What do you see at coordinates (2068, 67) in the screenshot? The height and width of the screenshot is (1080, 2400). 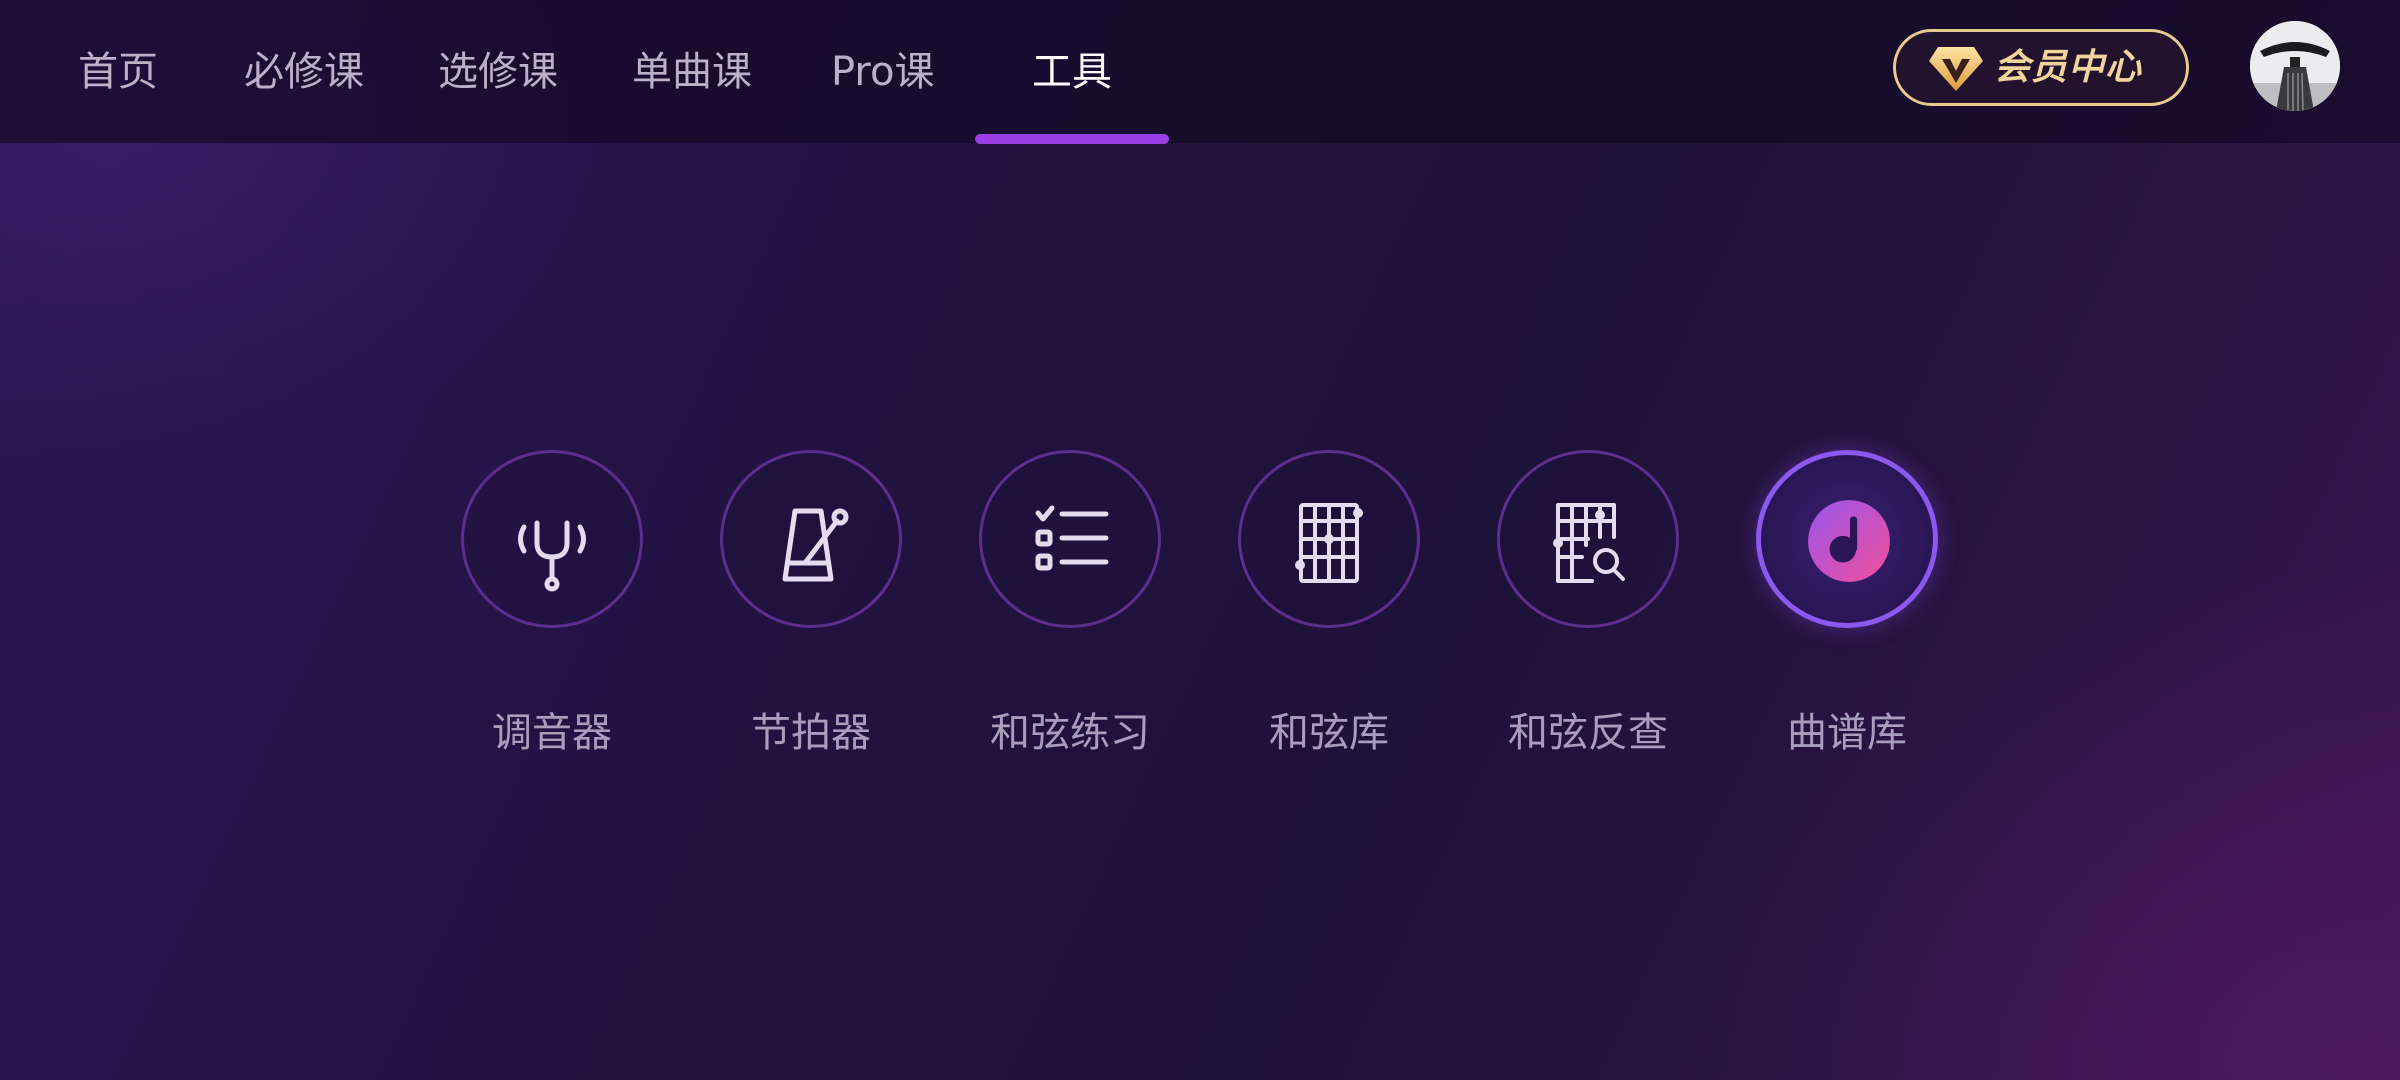 I see `vip-center-label: 会员中心` at bounding box center [2068, 67].